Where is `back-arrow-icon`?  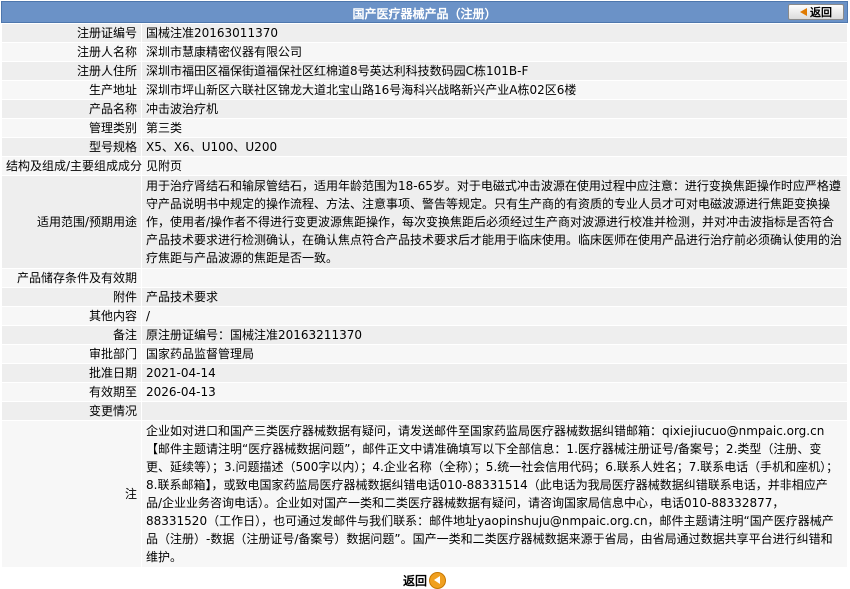
back-arrow-icon is located at coordinates (803, 12).